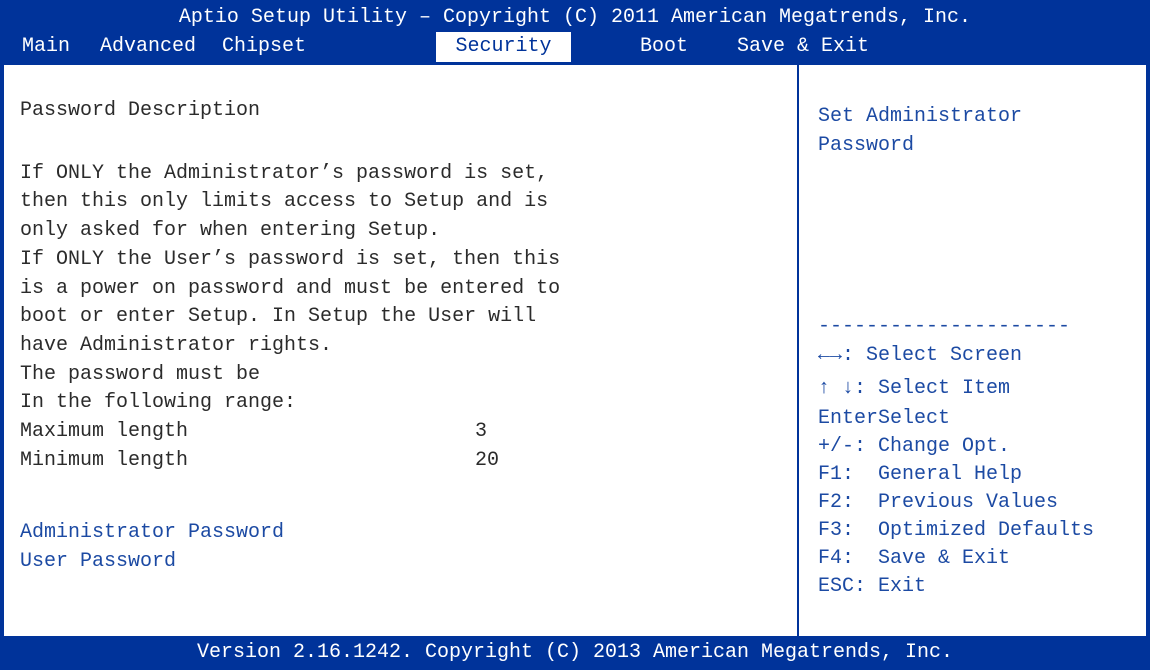  I want to click on max-length-label: Maximum length, so click(104, 431).